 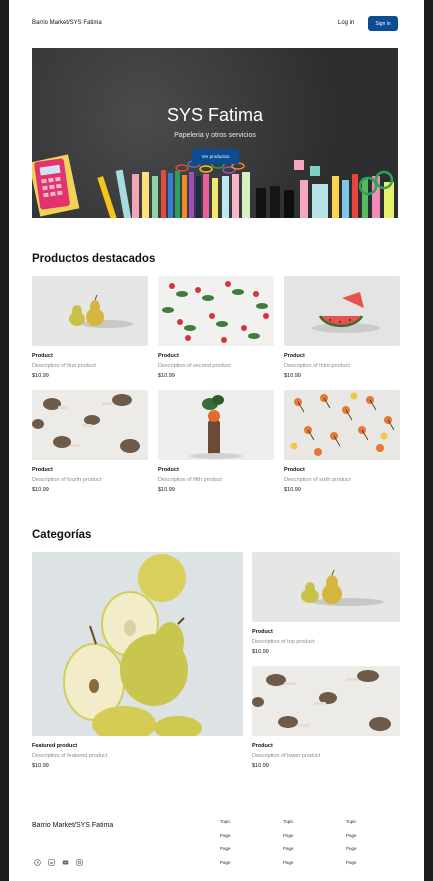 I want to click on cherries-image, so click(x=342, y=424).